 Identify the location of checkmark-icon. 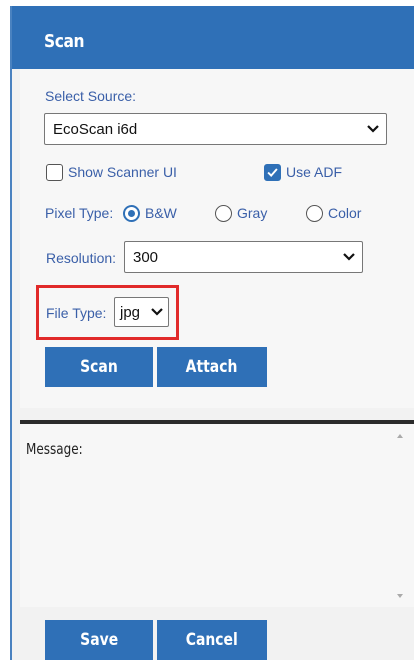
(272, 173).